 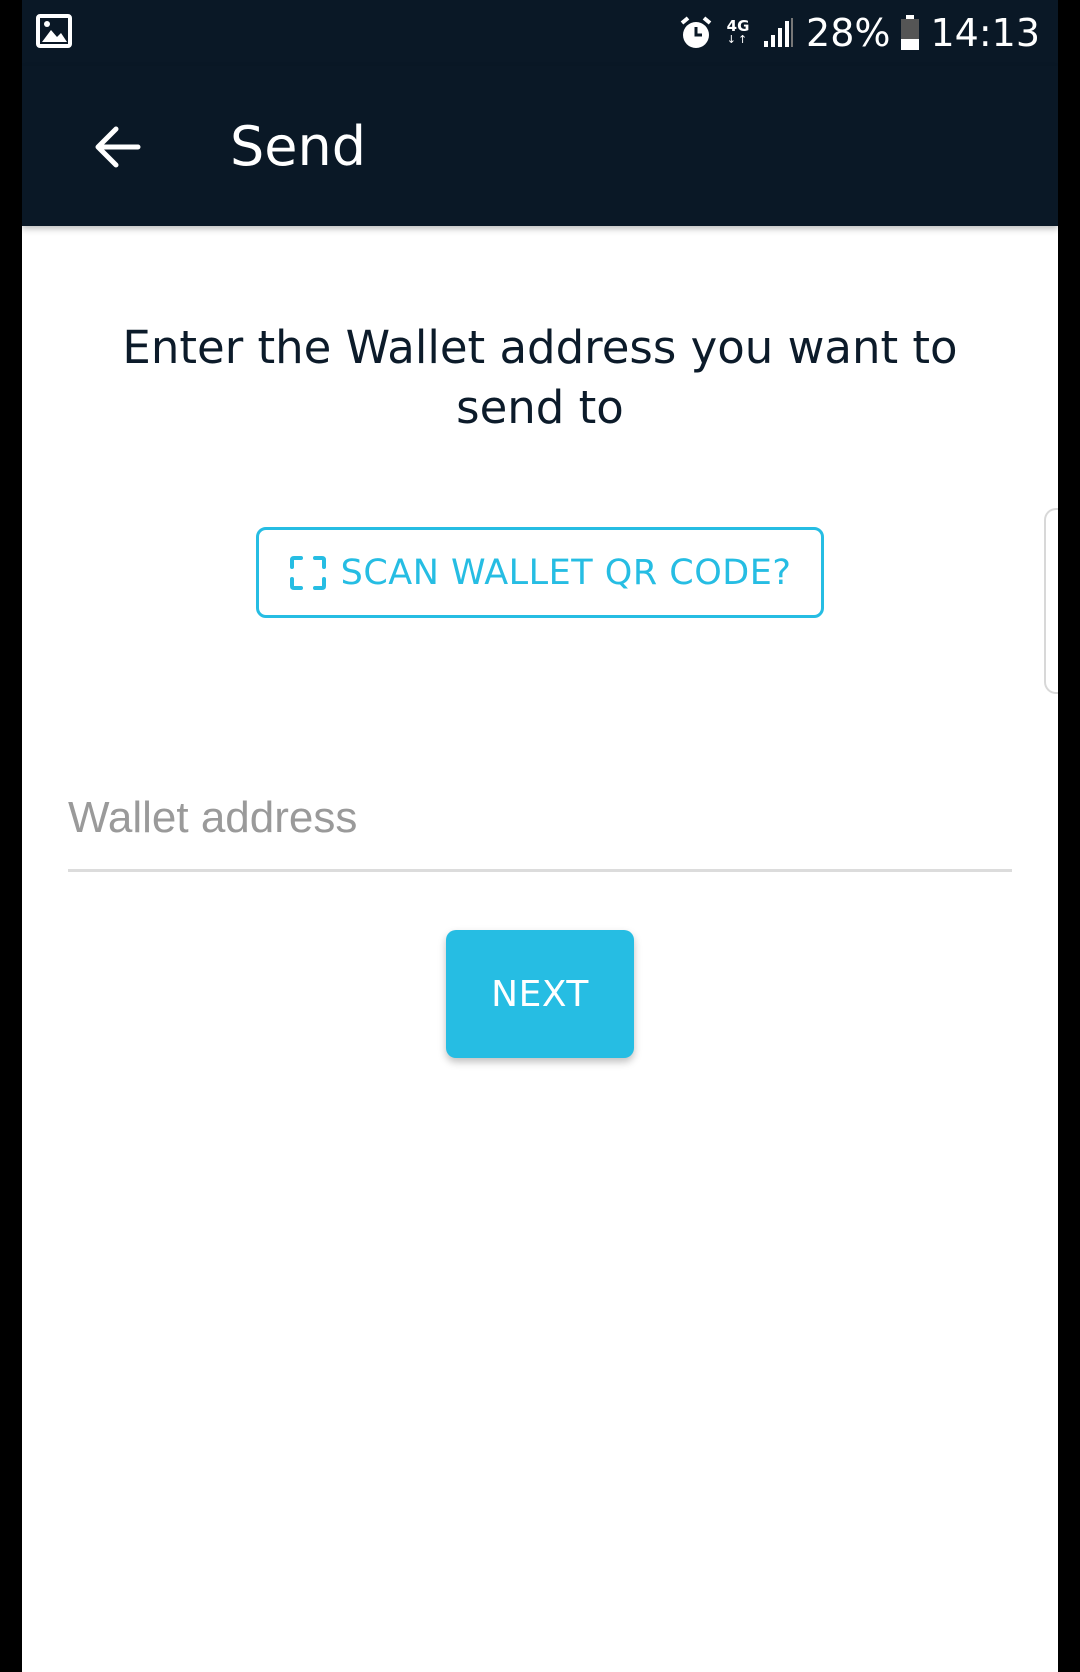 I want to click on alarm-icon, so click(x=696, y=32).